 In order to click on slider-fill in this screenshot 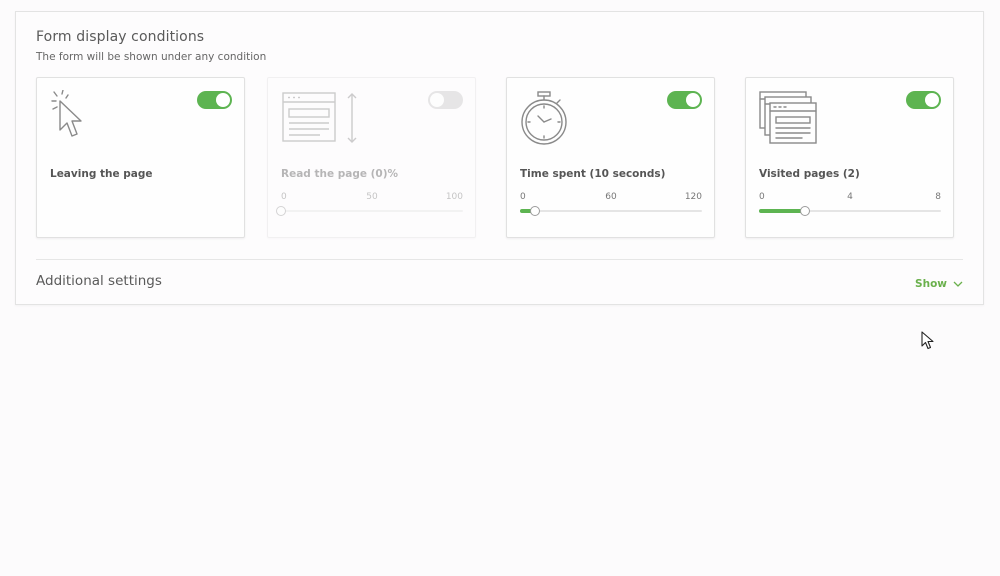, I will do `click(782, 211)`.